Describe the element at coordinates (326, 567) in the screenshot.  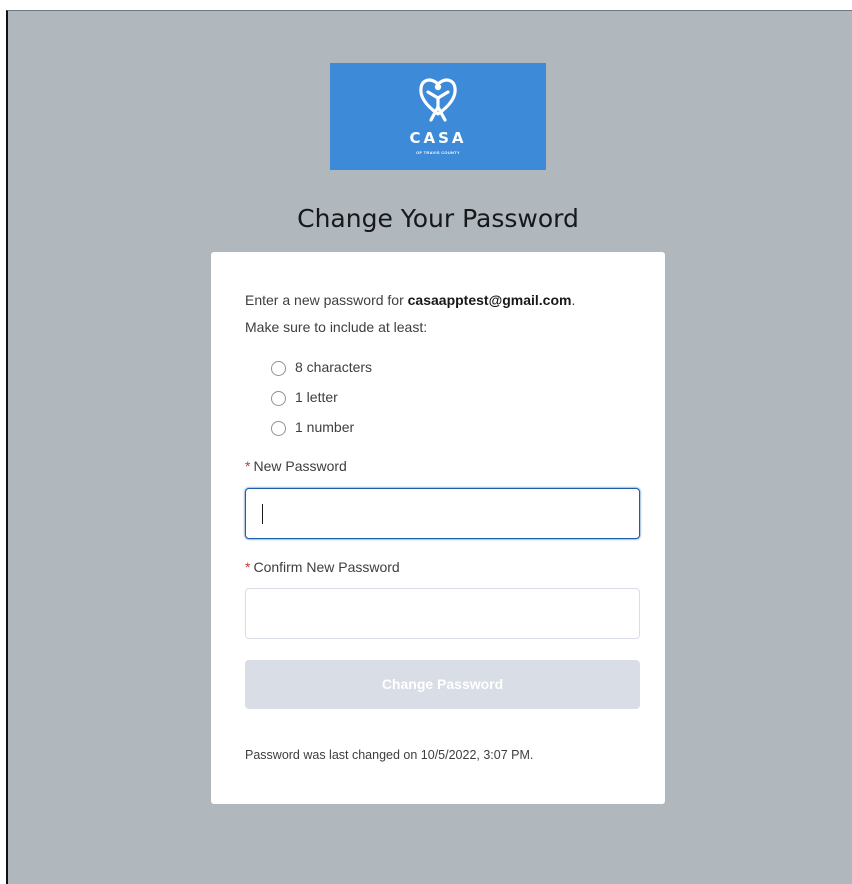
I see `confirm-password-label-text: Confirm New Password` at that location.